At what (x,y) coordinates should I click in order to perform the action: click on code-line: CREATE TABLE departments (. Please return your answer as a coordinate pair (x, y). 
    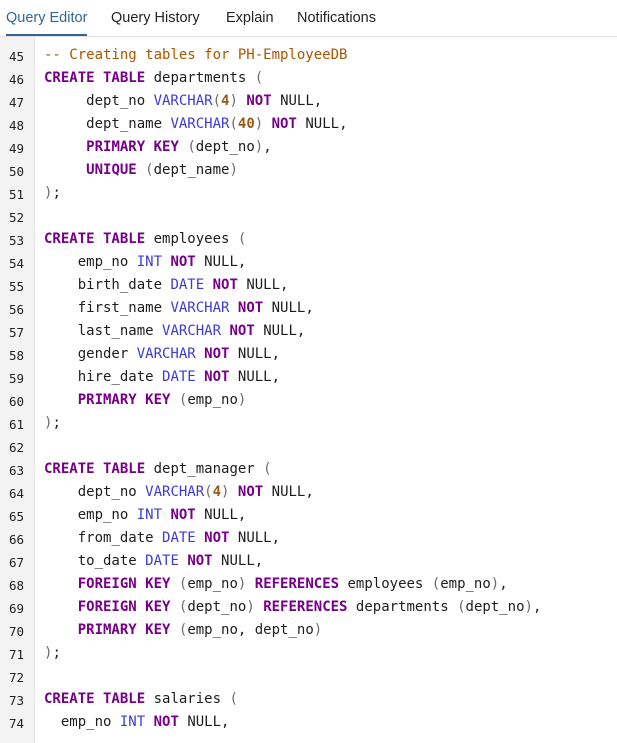
    Looking at the image, I should click on (153, 78).